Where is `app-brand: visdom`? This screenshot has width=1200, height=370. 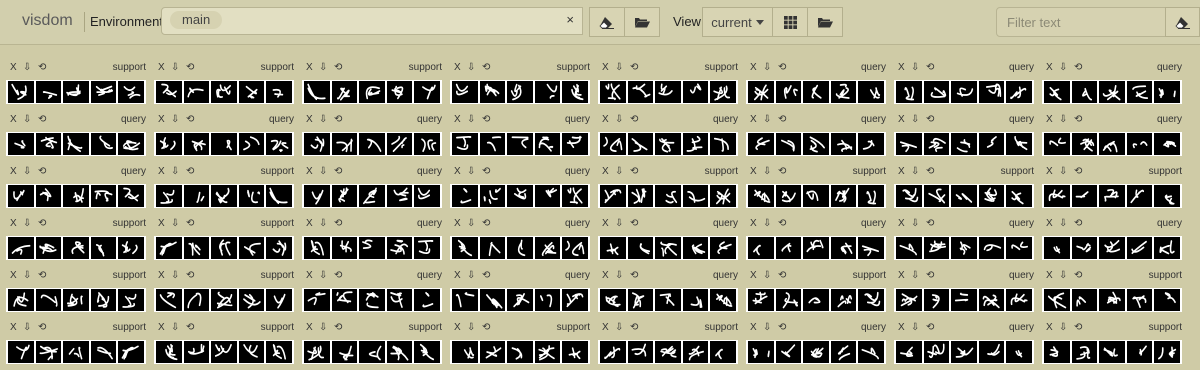
app-brand: visdom is located at coordinates (47, 21).